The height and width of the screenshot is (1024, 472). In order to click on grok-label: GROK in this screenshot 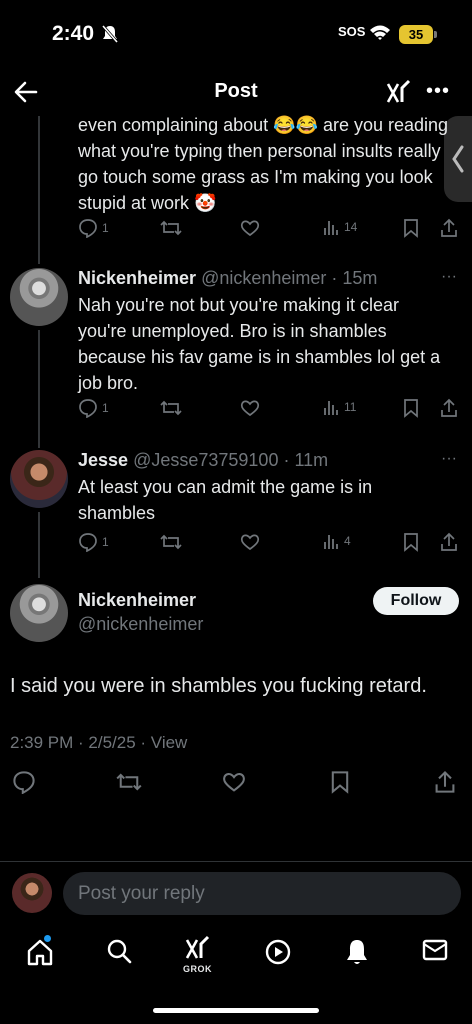, I will do `click(197, 969)`.